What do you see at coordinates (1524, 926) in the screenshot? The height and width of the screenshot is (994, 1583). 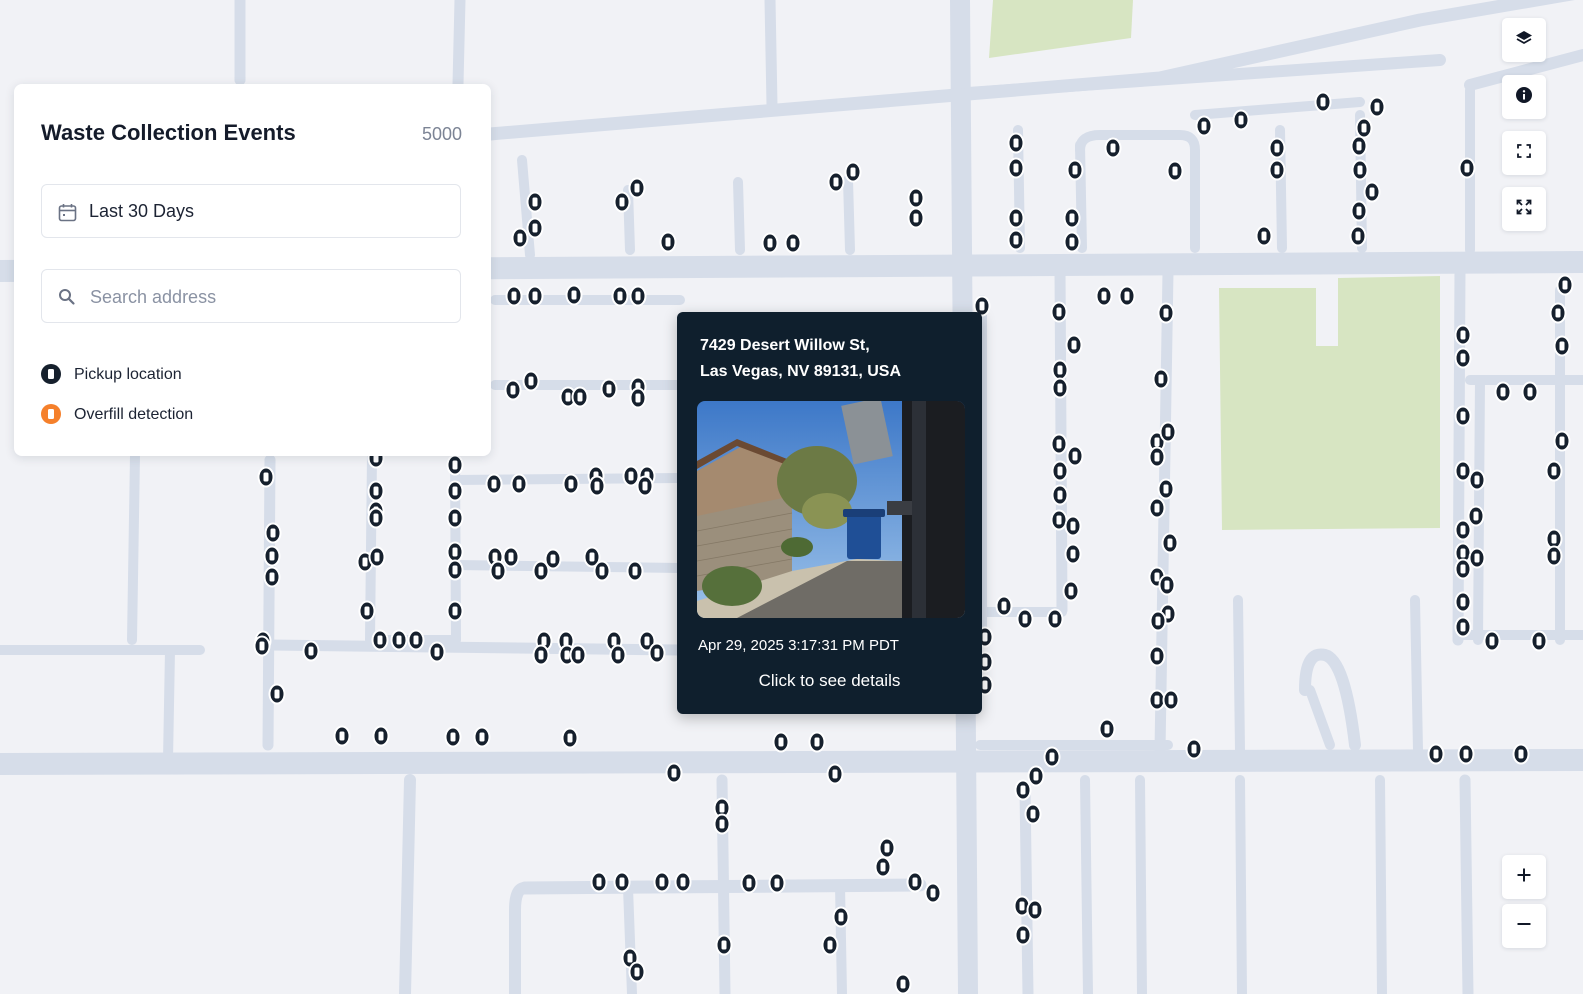 I see `zoom-out-button` at bounding box center [1524, 926].